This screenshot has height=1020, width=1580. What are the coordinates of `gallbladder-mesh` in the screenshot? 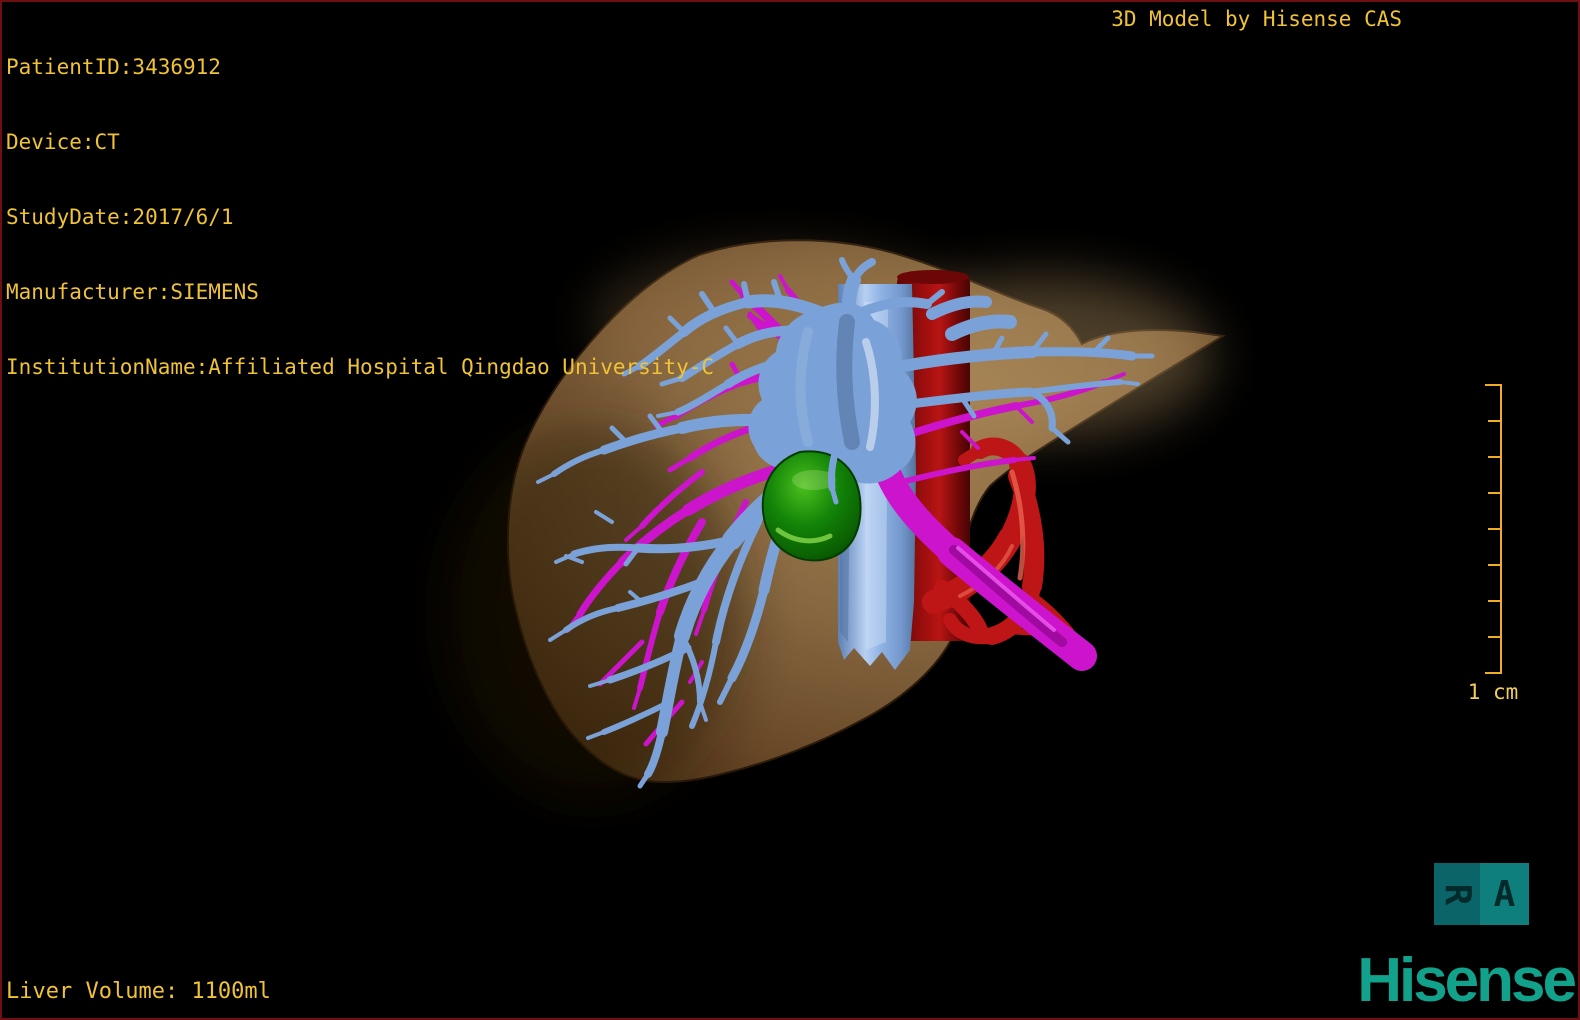 It's located at (811, 506).